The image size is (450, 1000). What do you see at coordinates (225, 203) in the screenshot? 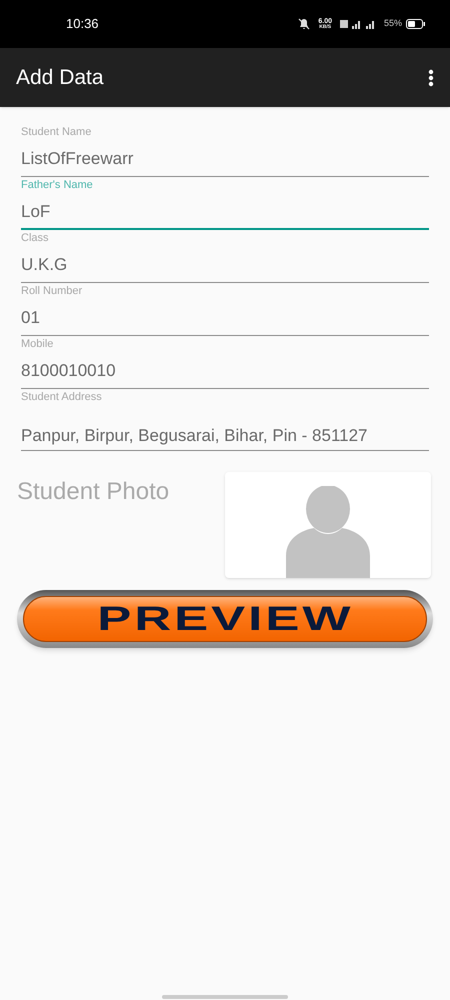
I see `text-field: Father's Name LoF` at bounding box center [225, 203].